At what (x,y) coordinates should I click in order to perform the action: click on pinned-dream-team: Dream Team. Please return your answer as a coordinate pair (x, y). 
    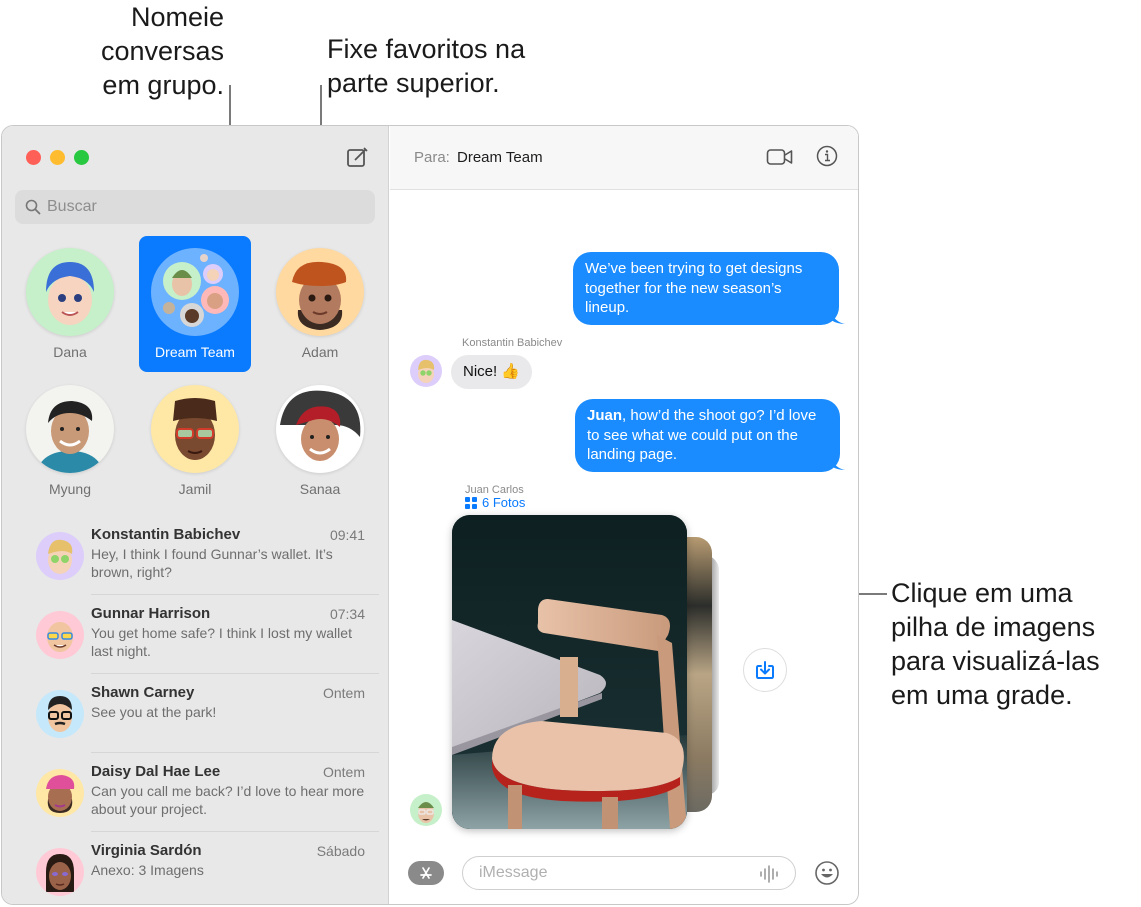
    Looking at the image, I should click on (195, 304).